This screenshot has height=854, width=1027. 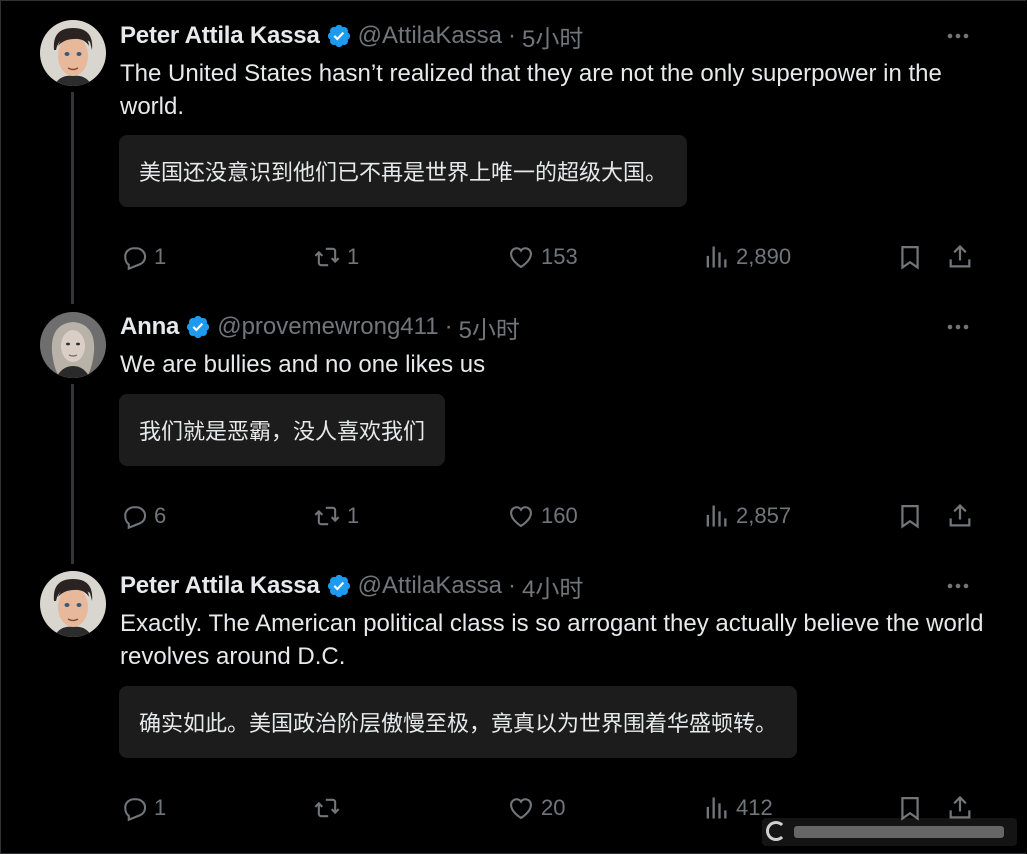 I want to click on watermark-text-blur, so click(x=899, y=832).